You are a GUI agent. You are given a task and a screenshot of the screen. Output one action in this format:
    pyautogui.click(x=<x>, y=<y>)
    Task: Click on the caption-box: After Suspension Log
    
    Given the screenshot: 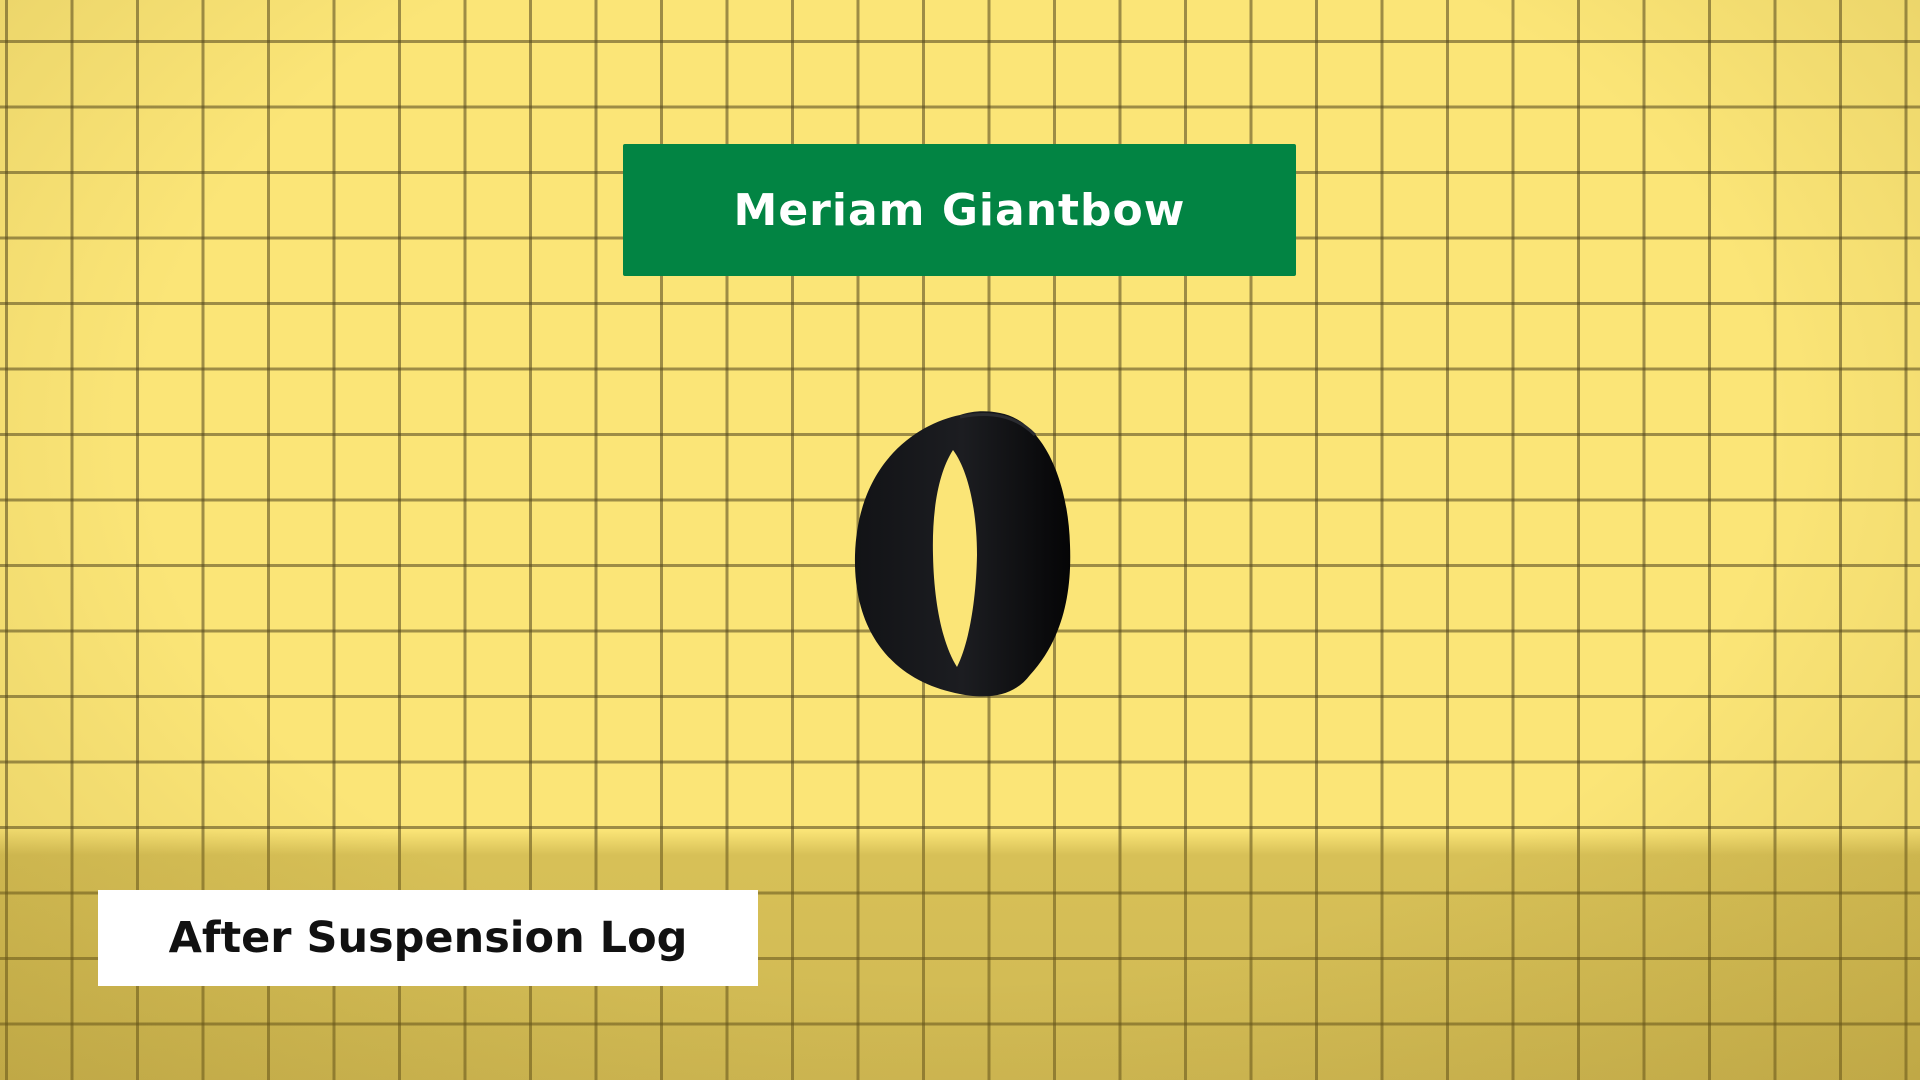 What is the action you would take?
    pyautogui.click(x=428, y=938)
    